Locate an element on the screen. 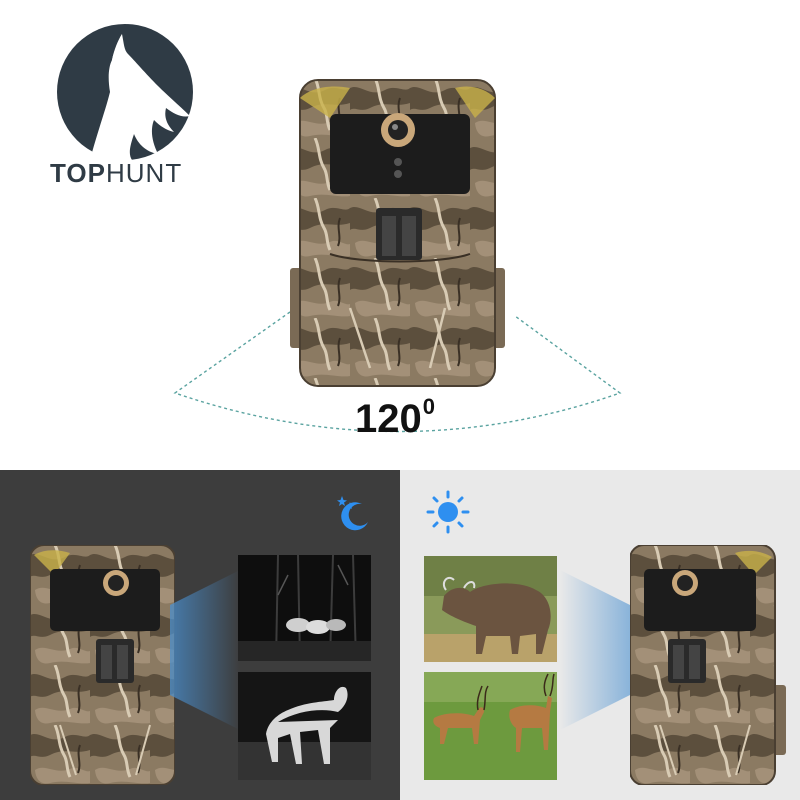  trail-camera-day is located at coordinates (708, 665).